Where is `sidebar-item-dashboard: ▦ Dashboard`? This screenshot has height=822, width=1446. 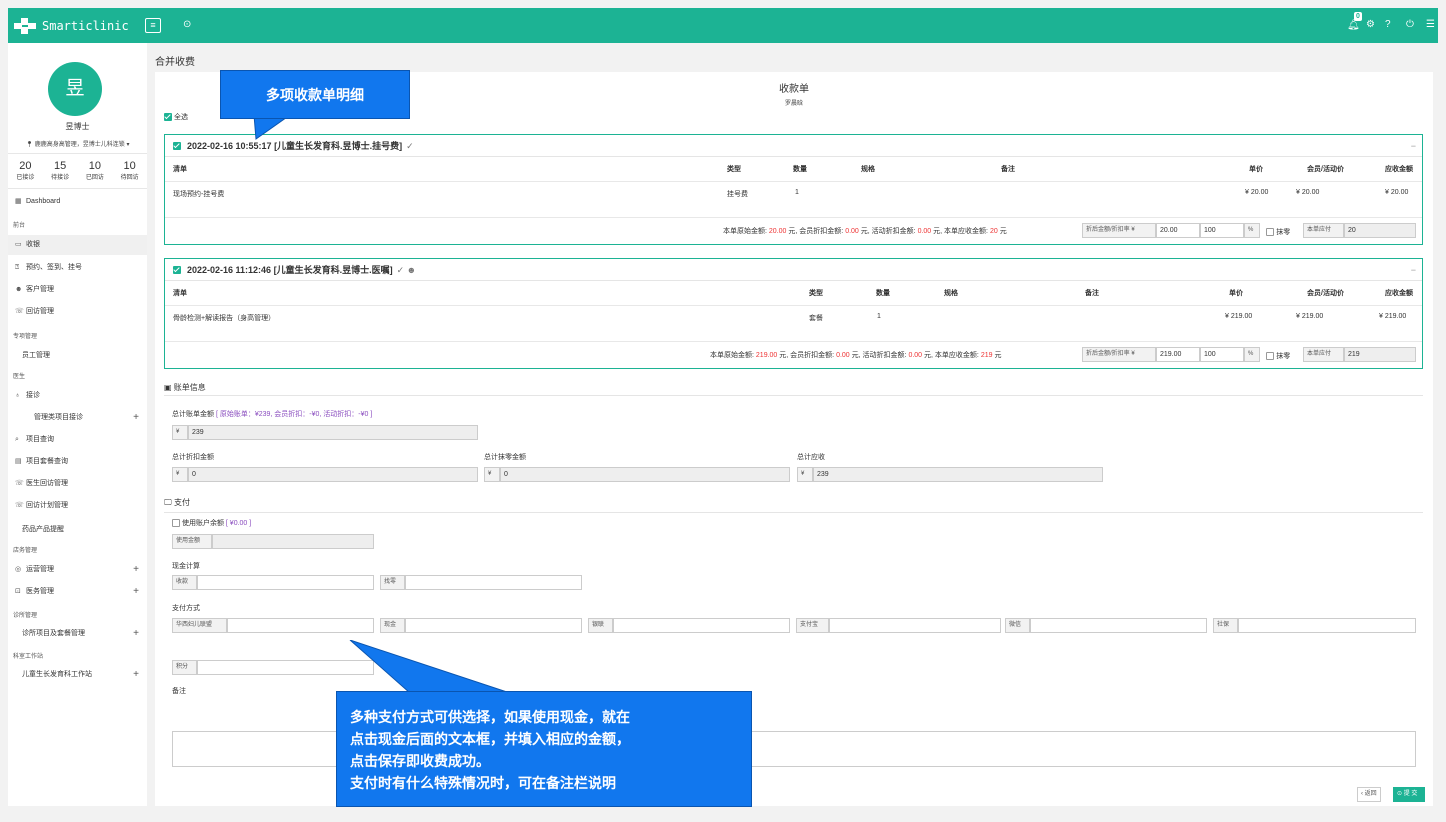
sidebar-item-dashboard: ▦ Dashboard is located at coordinates (77, 202).